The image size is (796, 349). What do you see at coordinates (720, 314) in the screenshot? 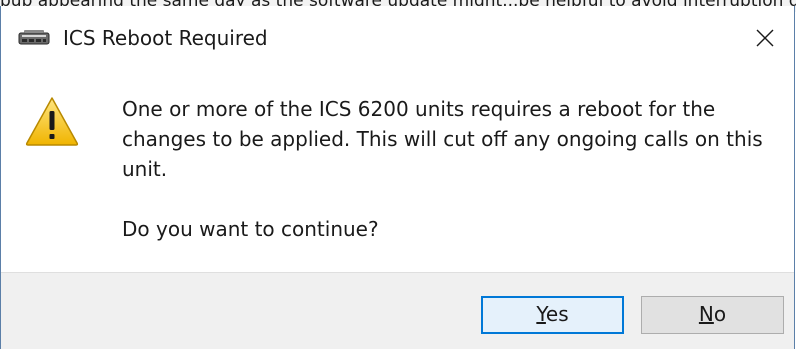
I see `no-label-rest: o` at bounding box center [720, 314].